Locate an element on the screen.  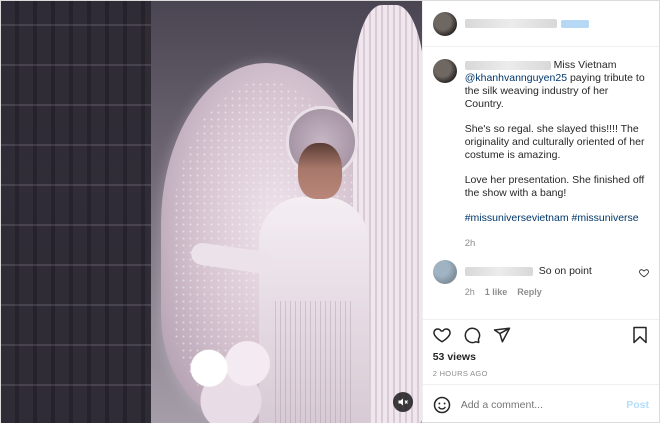
author-username-redacted is located at coordinates (526, 23).